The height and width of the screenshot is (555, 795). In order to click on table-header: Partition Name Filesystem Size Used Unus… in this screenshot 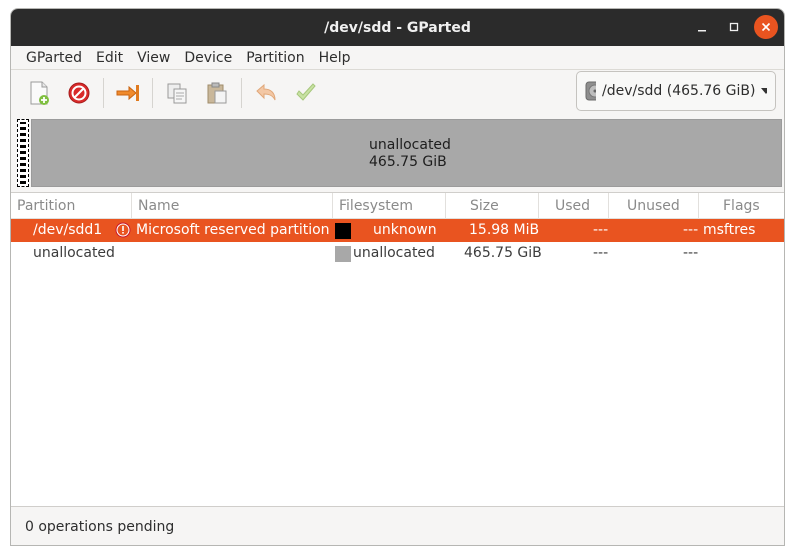, I will do `click(397, 206)`.